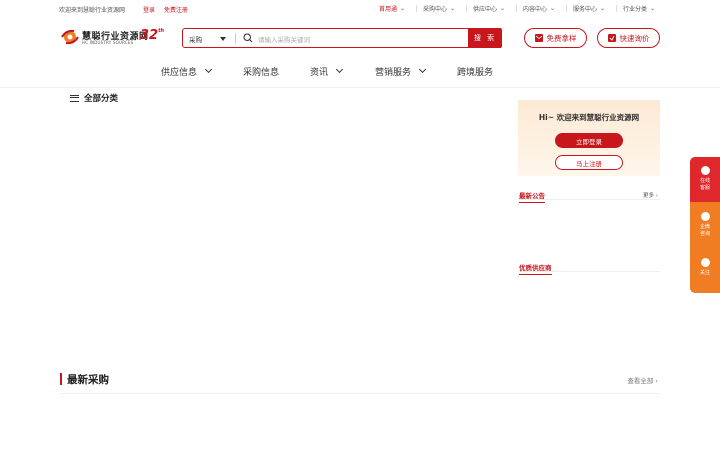  I want to click on mainnav-label: 跨境服务, so click(475, 73).